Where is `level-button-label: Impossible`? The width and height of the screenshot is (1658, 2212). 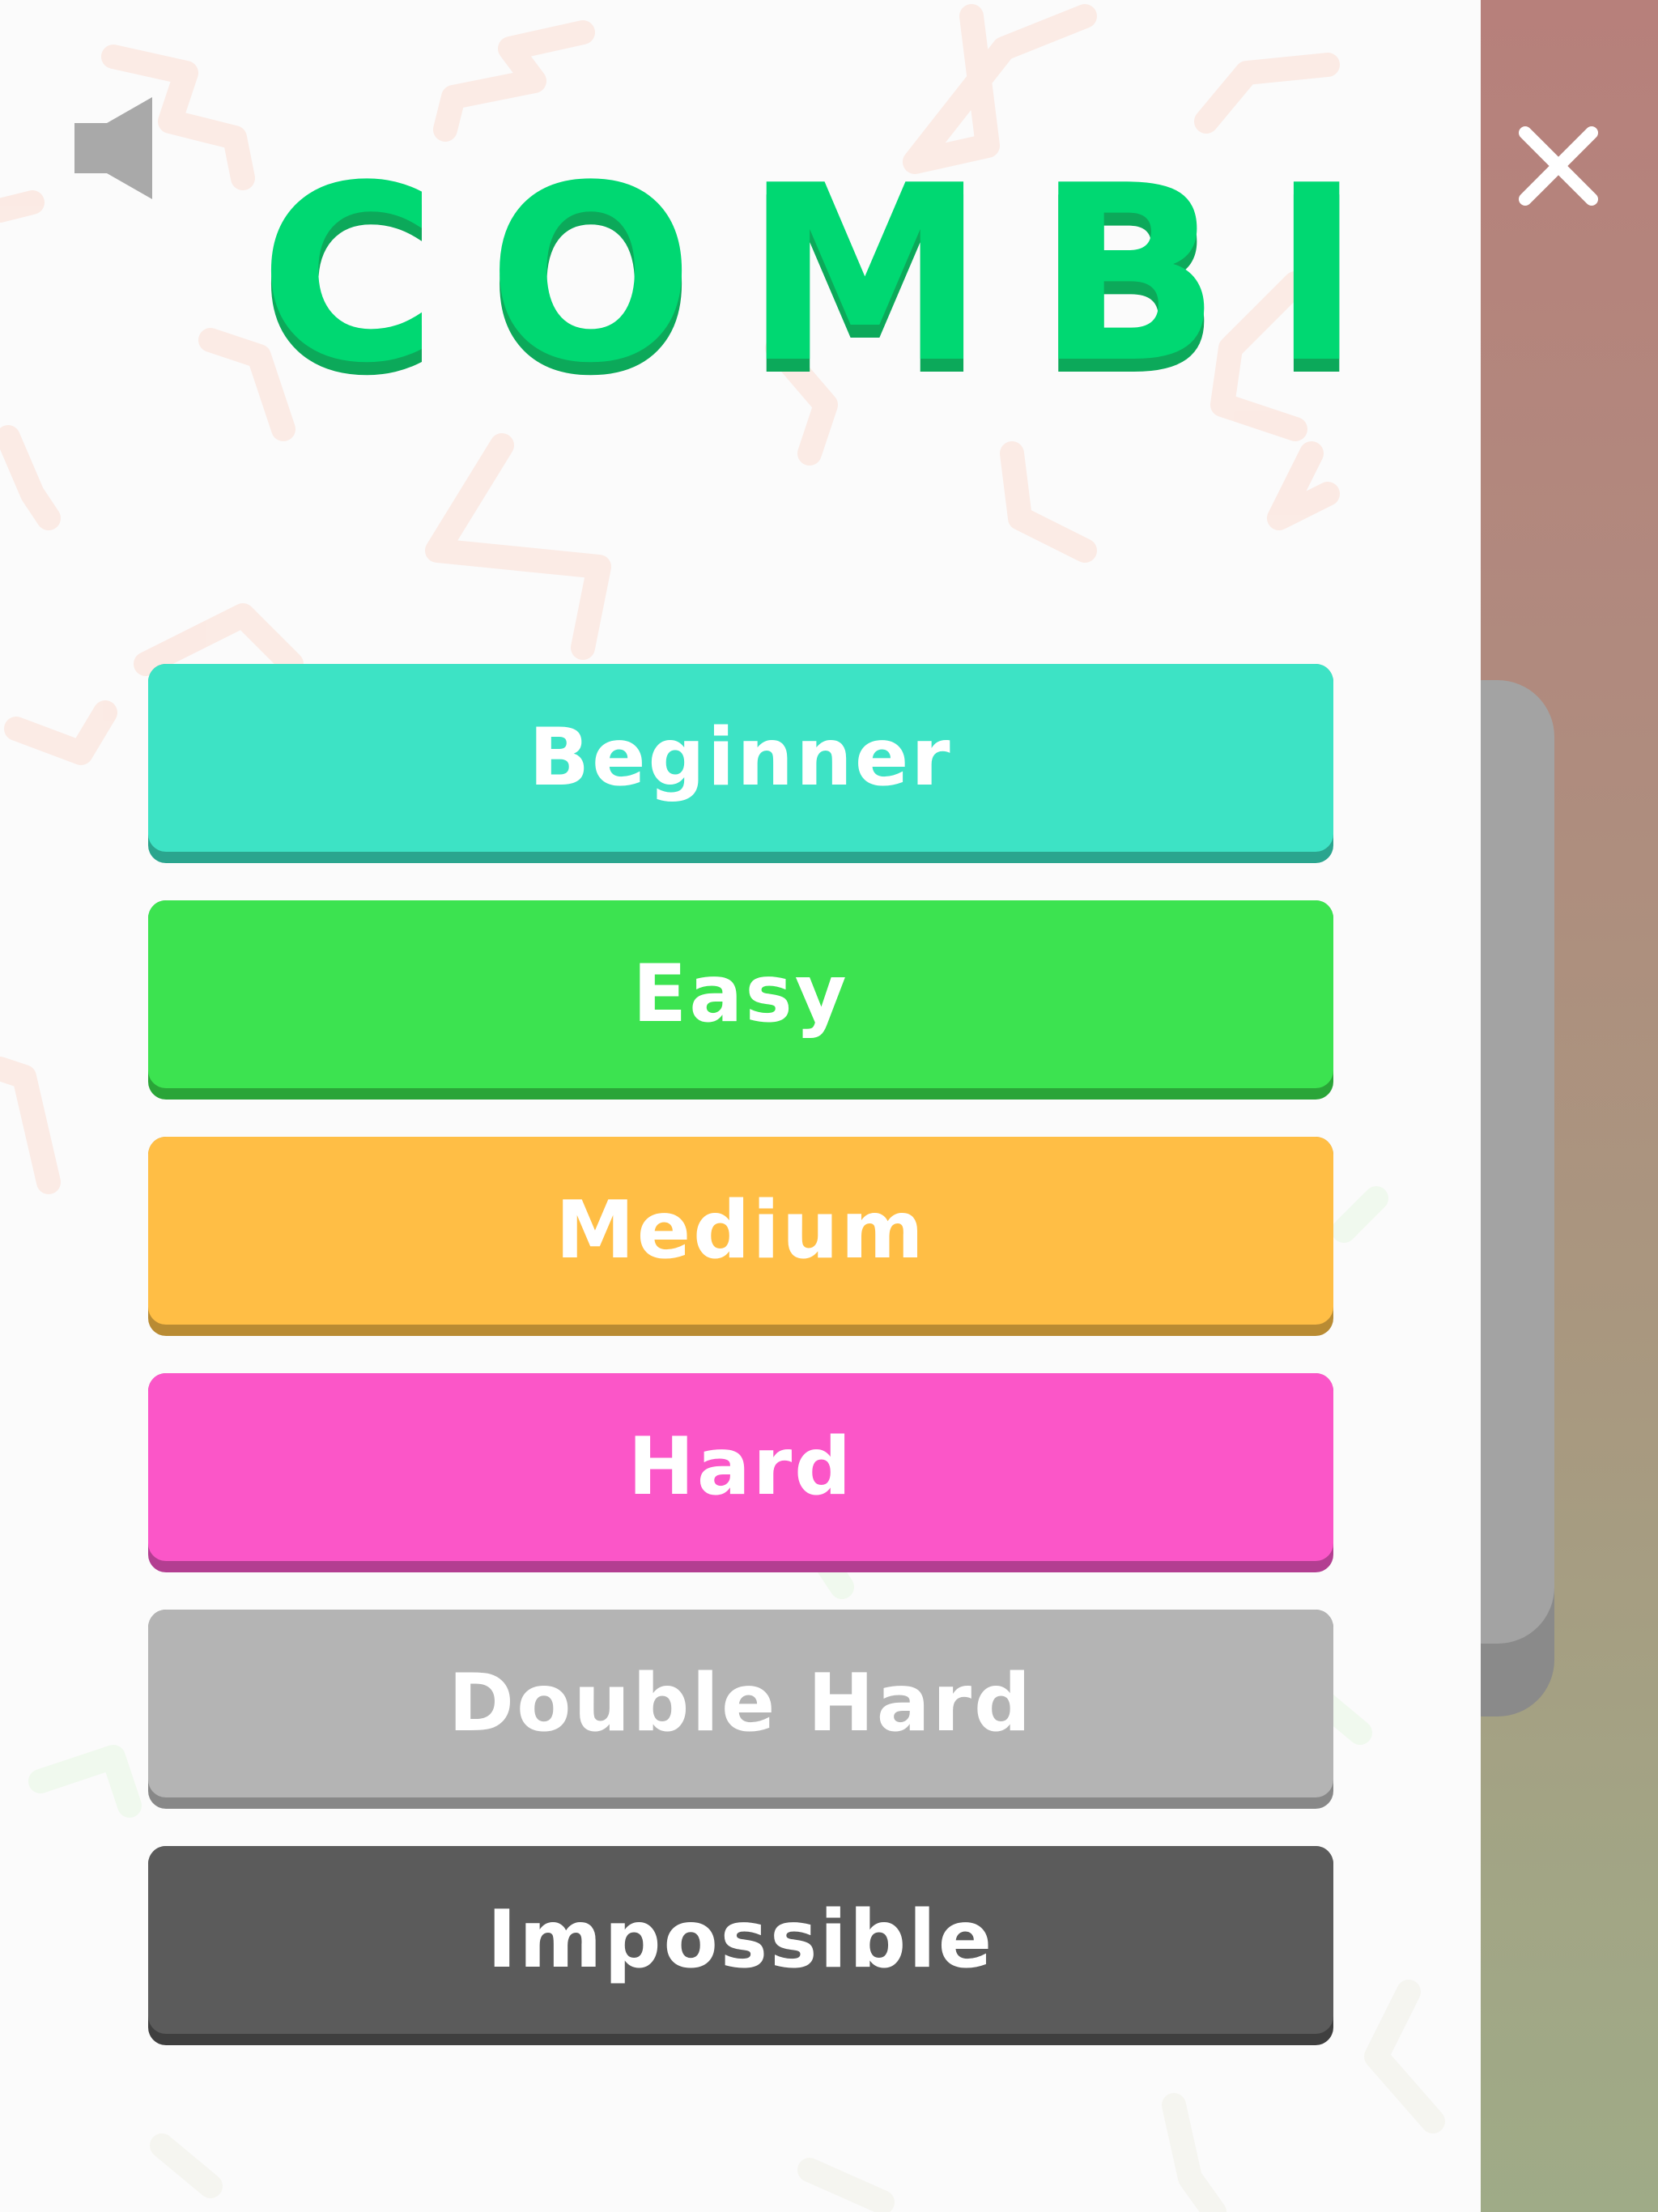
level-button-label: Impossible is located at coordinates (741, 1940).